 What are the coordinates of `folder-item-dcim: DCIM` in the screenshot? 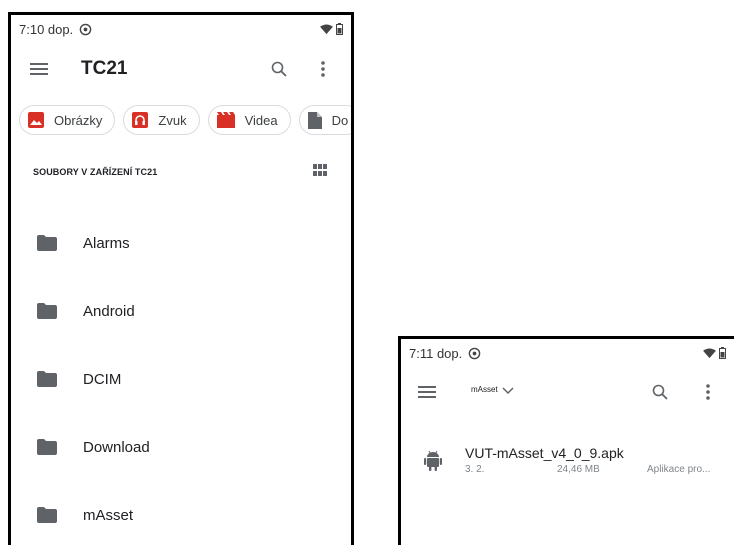 It's located at (181, 379).